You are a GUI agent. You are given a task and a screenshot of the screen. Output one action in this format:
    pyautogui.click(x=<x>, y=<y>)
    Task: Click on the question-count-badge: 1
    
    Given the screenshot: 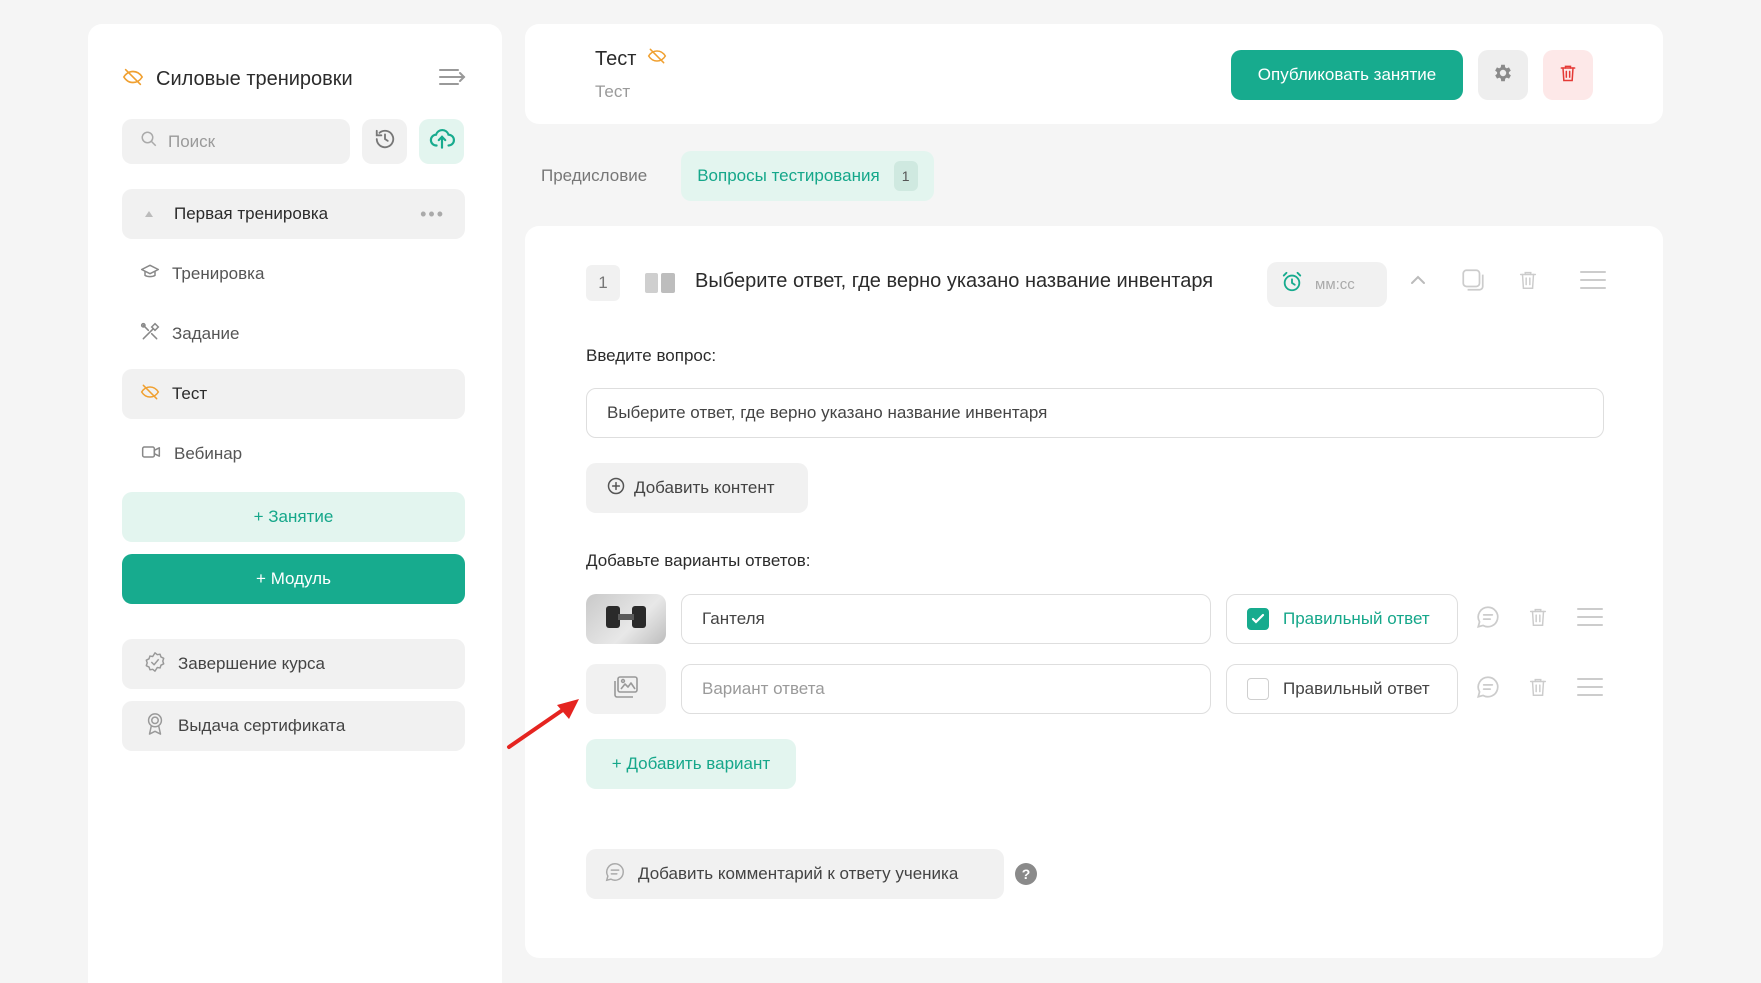 What is the action you would take?
    pyautogui.click(x=905, y=176)
    